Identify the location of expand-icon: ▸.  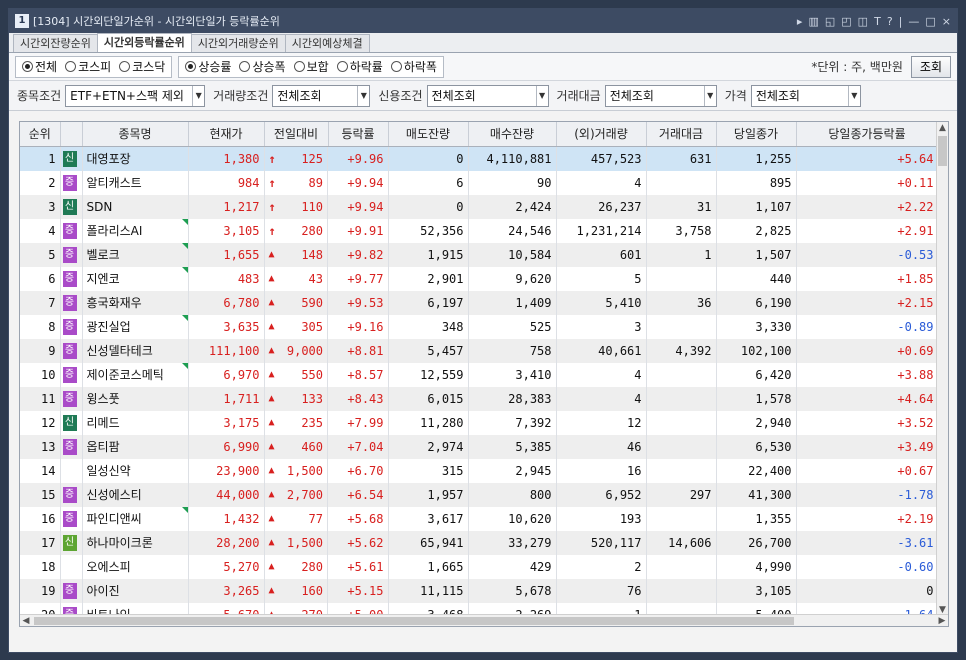
(800, 21).